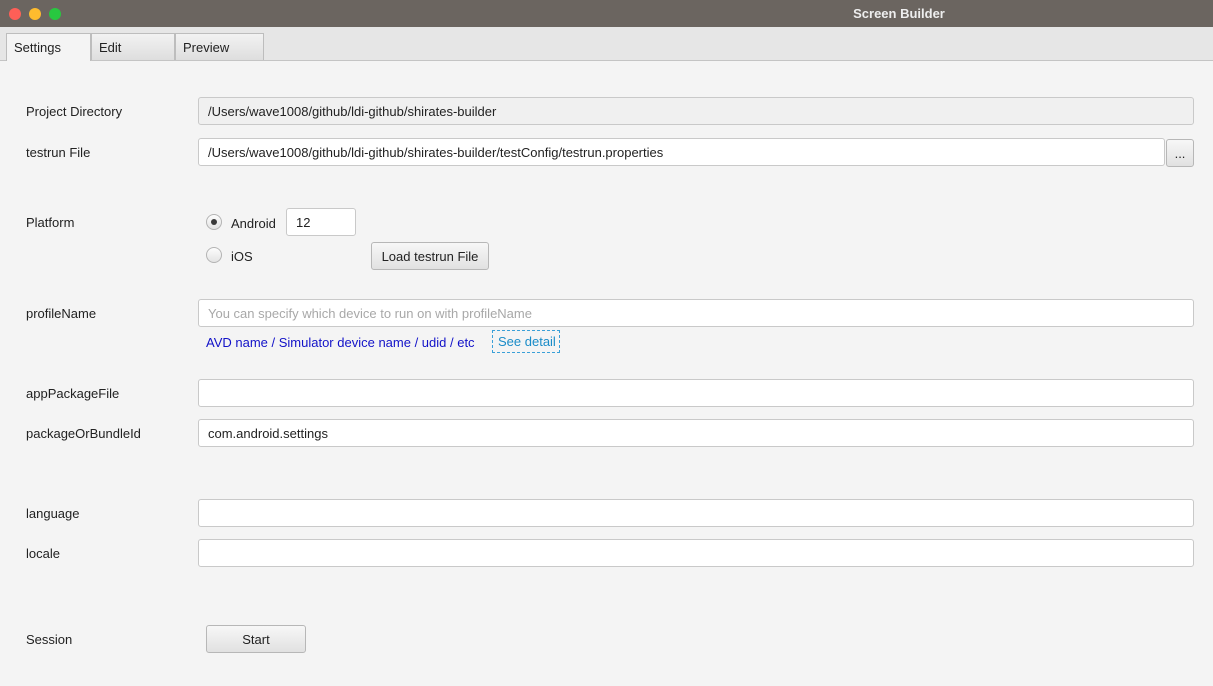 The image size is (1213, 686). I want to click on android-radio-label: Android, so click(253, 223).